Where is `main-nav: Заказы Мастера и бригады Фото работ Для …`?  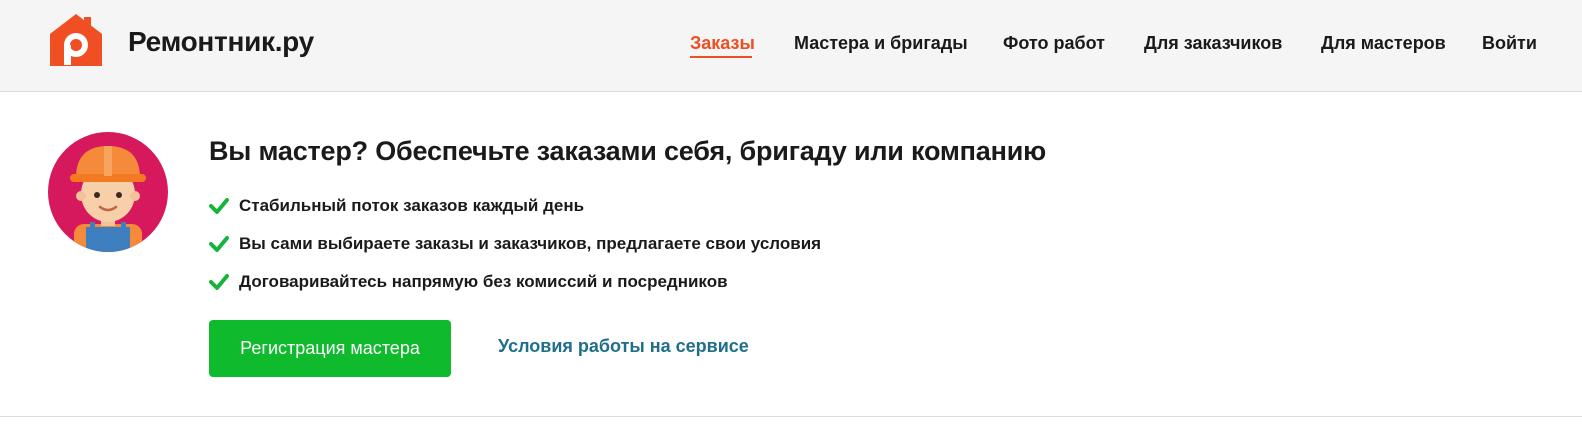 main-nav: Заказы Мастера и бригады Фото работ Для … is located at coordinates (791, 47).